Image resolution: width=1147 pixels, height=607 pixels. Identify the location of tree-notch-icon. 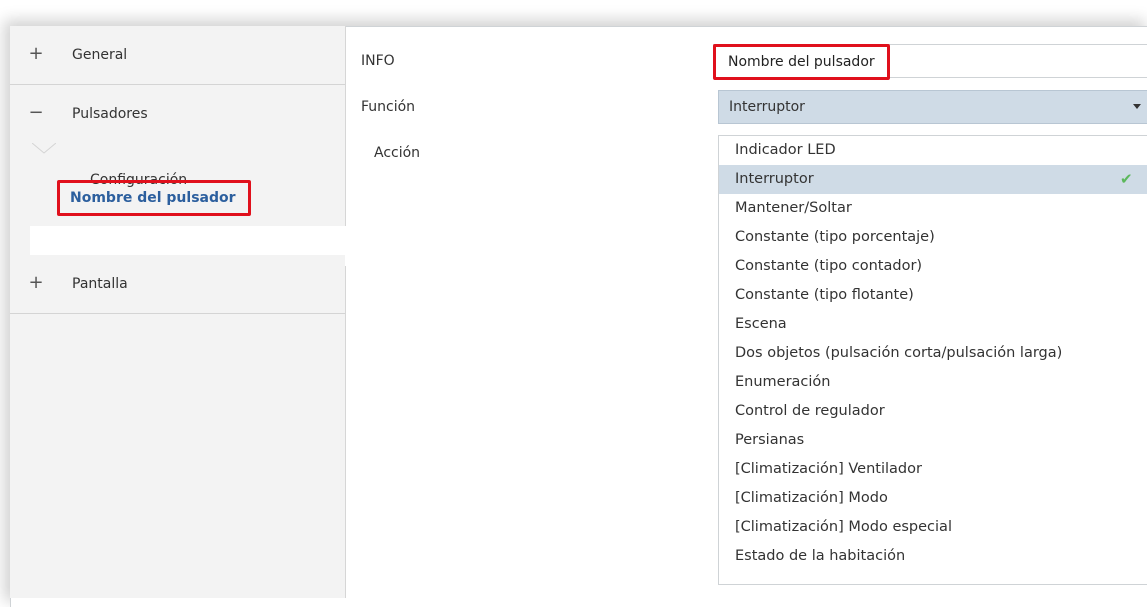
(44, 148).